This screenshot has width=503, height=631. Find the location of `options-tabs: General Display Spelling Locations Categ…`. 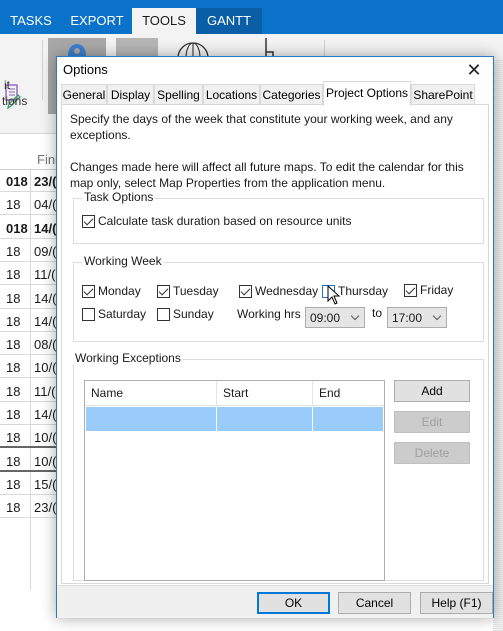

options-tabs: General Display Spelling Locations Categ… is located at coordinates (275, 93).